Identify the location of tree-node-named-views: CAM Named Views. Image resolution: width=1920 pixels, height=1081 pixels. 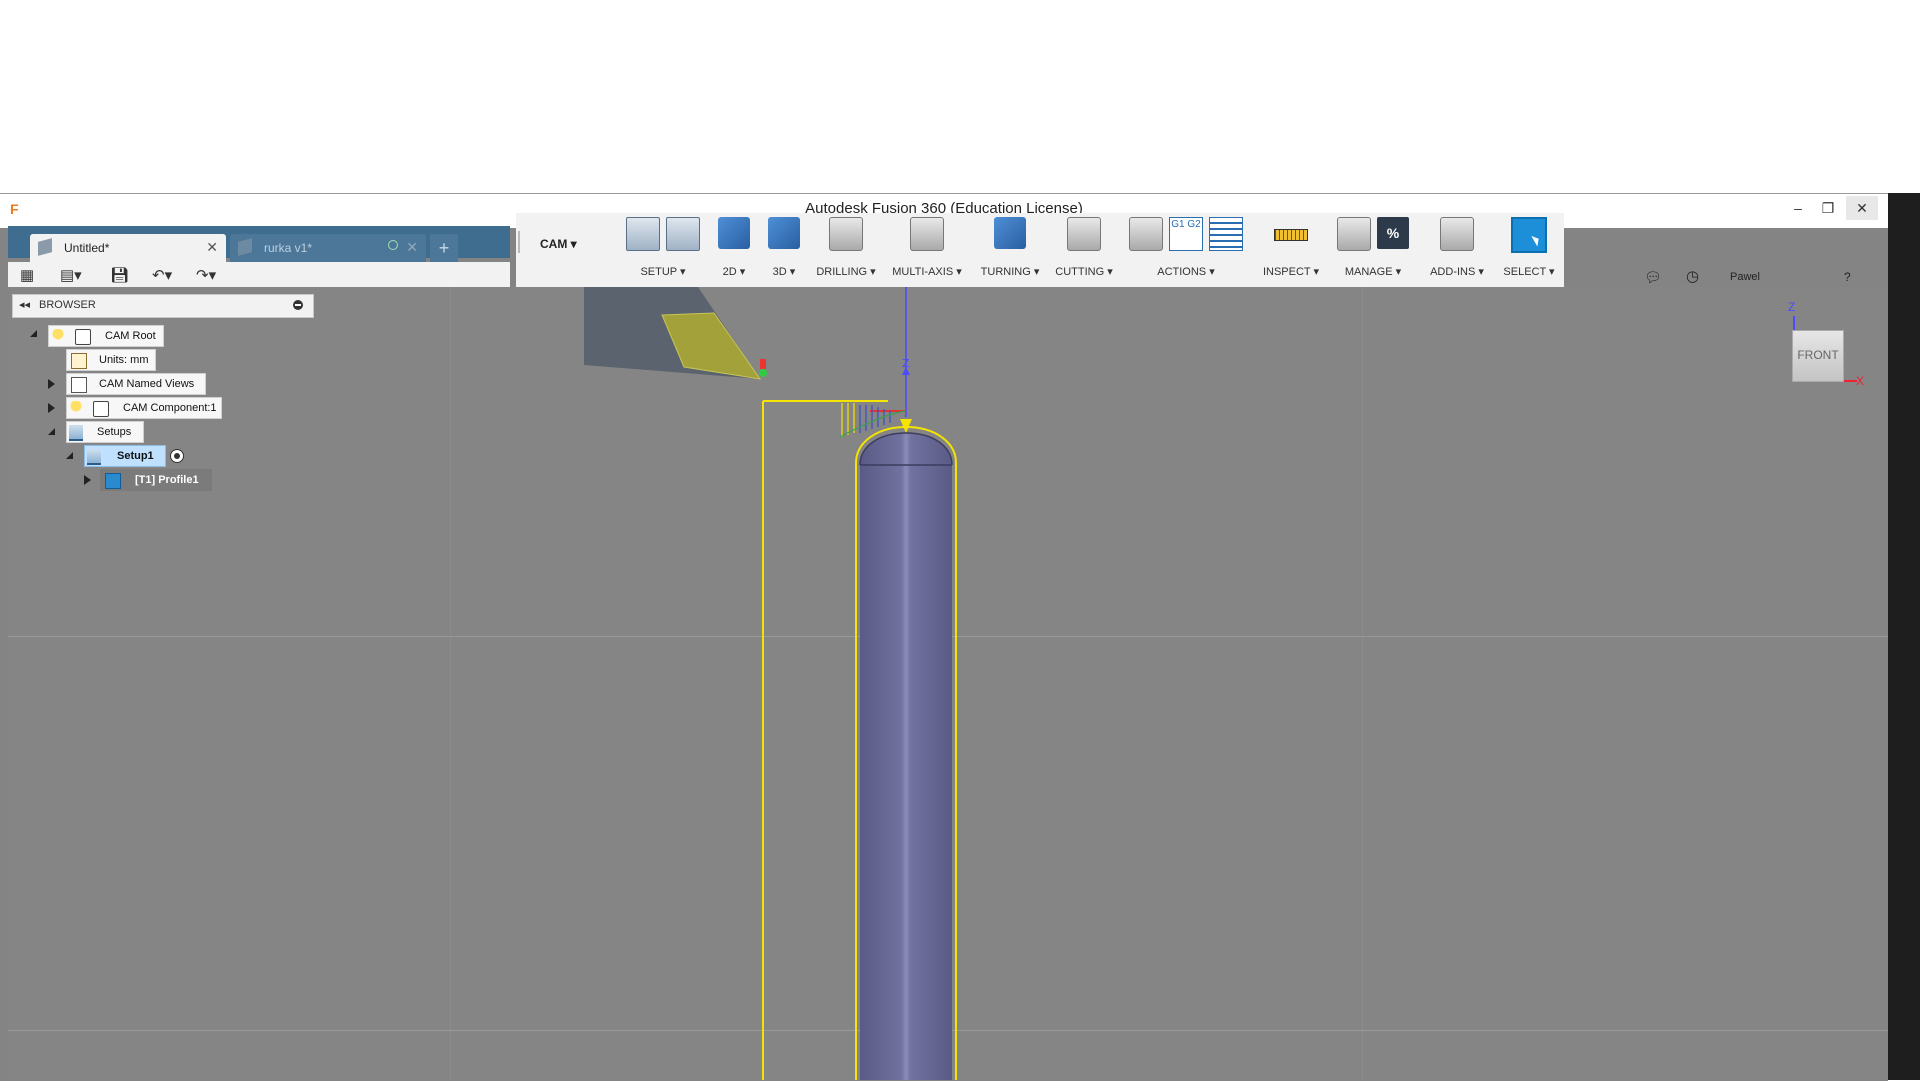
(136, 384).